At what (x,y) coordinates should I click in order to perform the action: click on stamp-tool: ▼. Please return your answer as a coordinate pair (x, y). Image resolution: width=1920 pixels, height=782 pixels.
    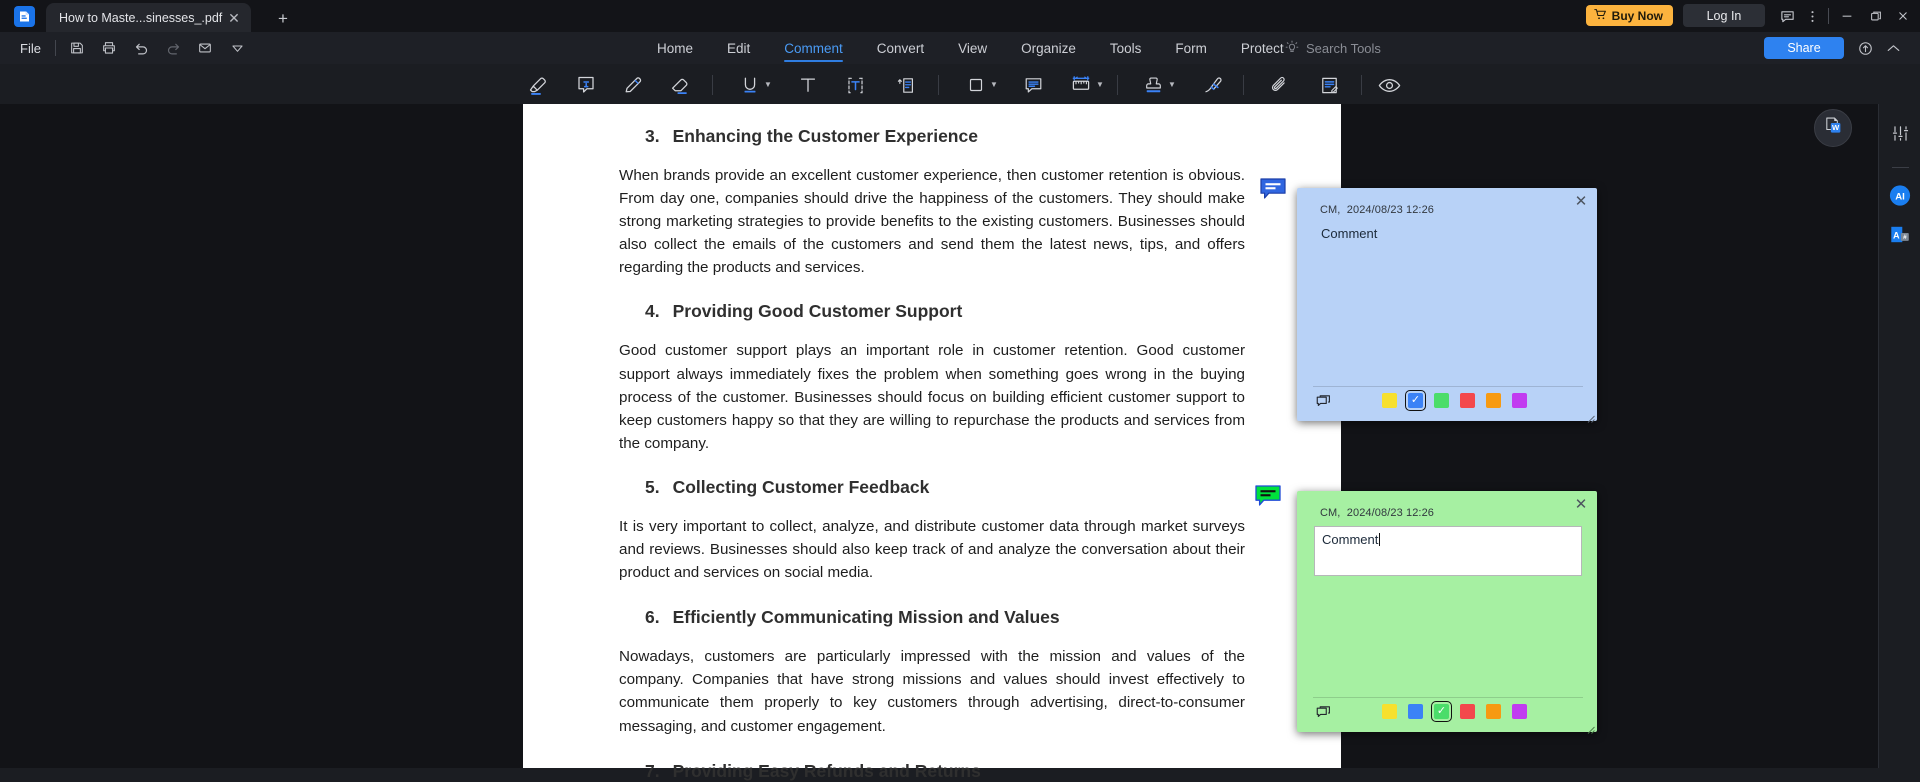
    Looking at the image, I should click on (1159, 85).